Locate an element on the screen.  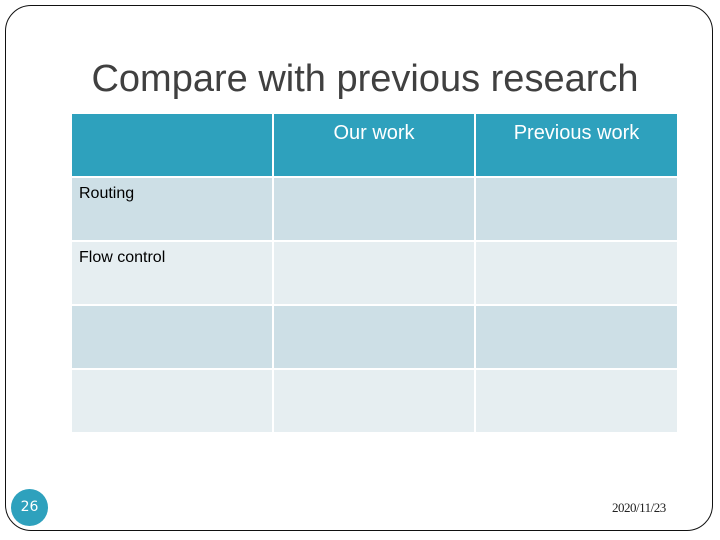
table-header-previous-work: Previous work is located at coordinates (576, 145).